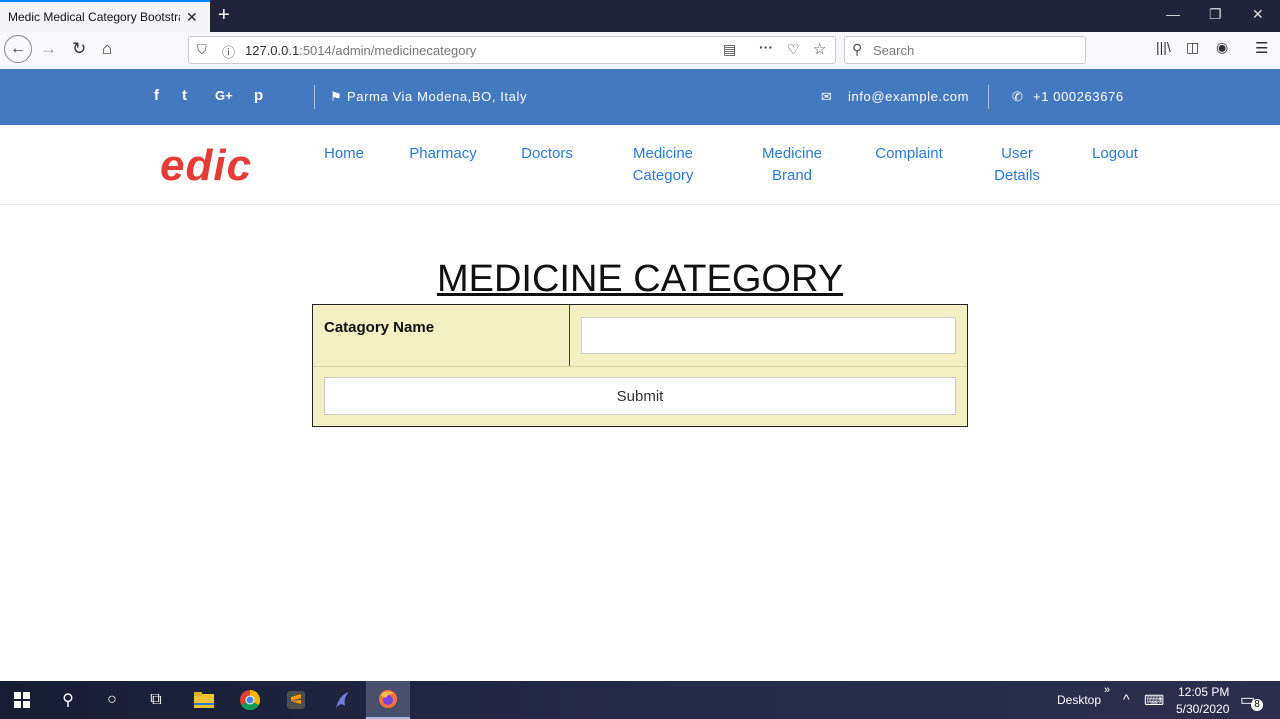  Describe the element at coordinates (894, 50) in the screenshot. I see `search-placeholder: Search` at that location.